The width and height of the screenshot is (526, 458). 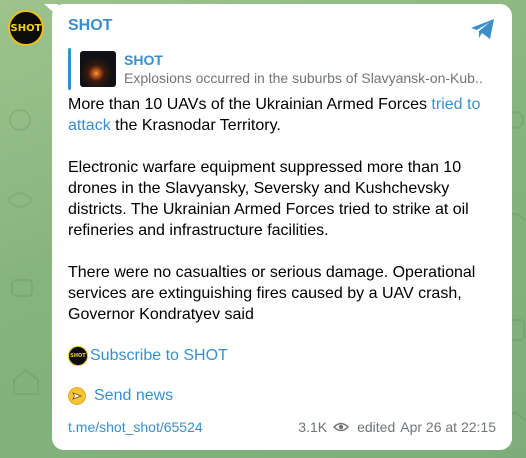 What do you see at coordinates (90, 26) in the screenshot?
I see `channel-name: SHOT` at bounding box center [90, 26].